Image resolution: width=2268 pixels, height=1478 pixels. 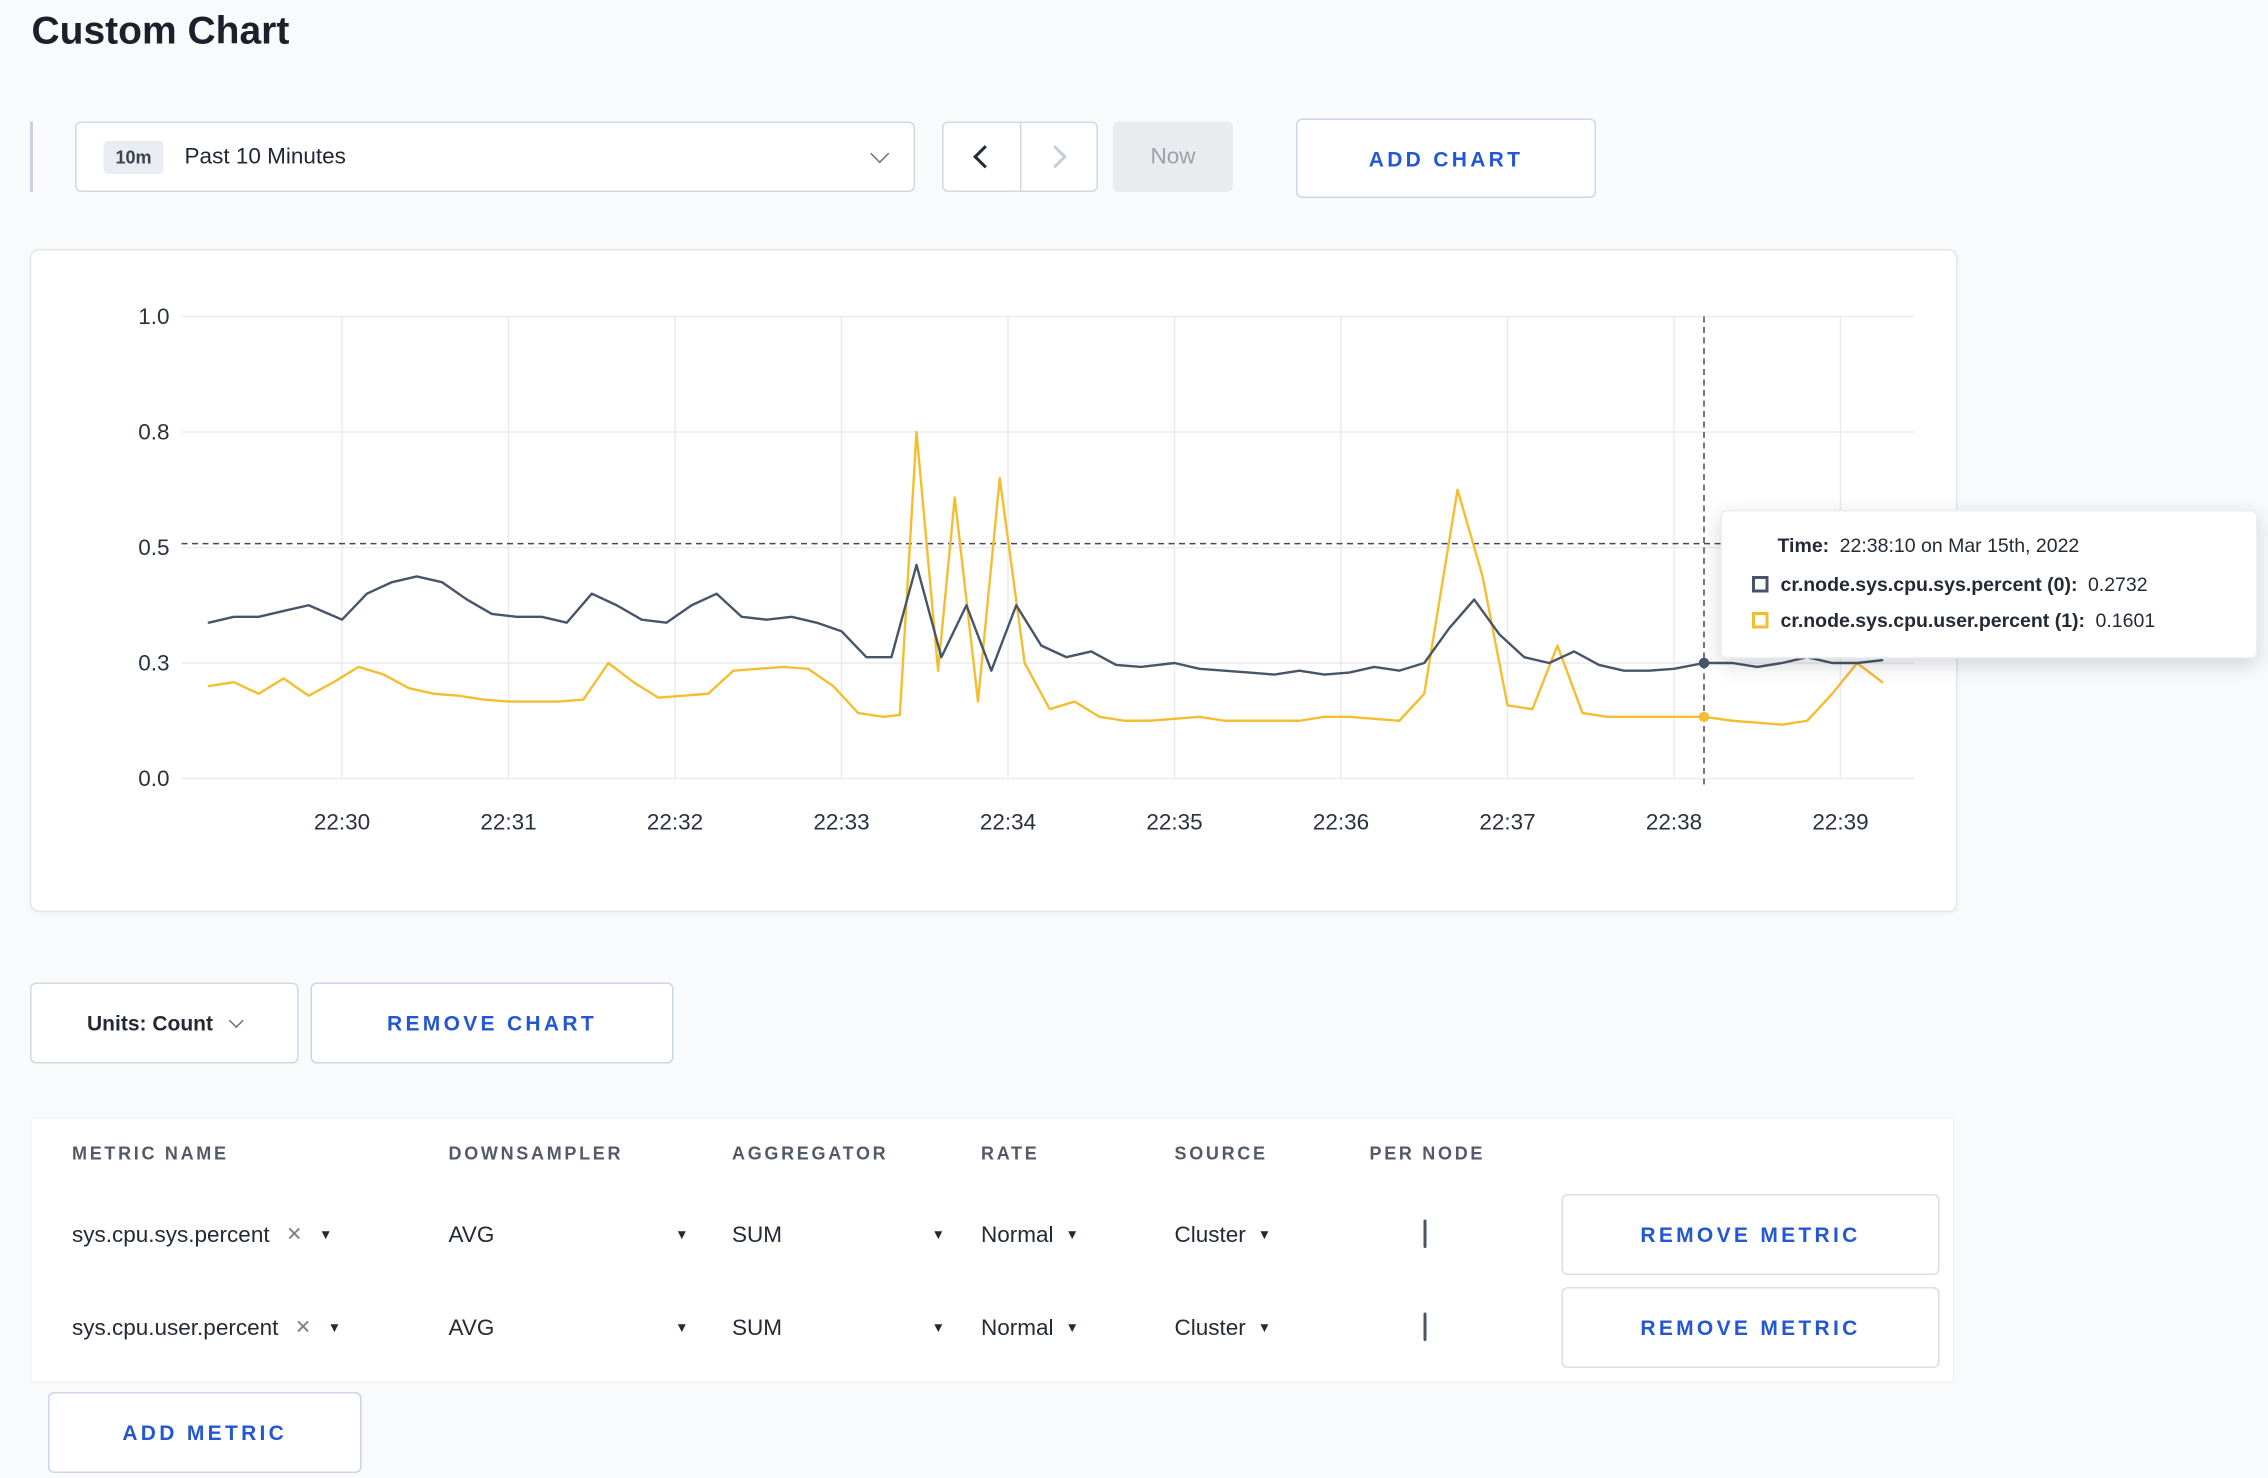 I want to click on tooltip-series-label: cr.node.sys.cpu.sys.percent (0):, so click(x=1929, y=584).